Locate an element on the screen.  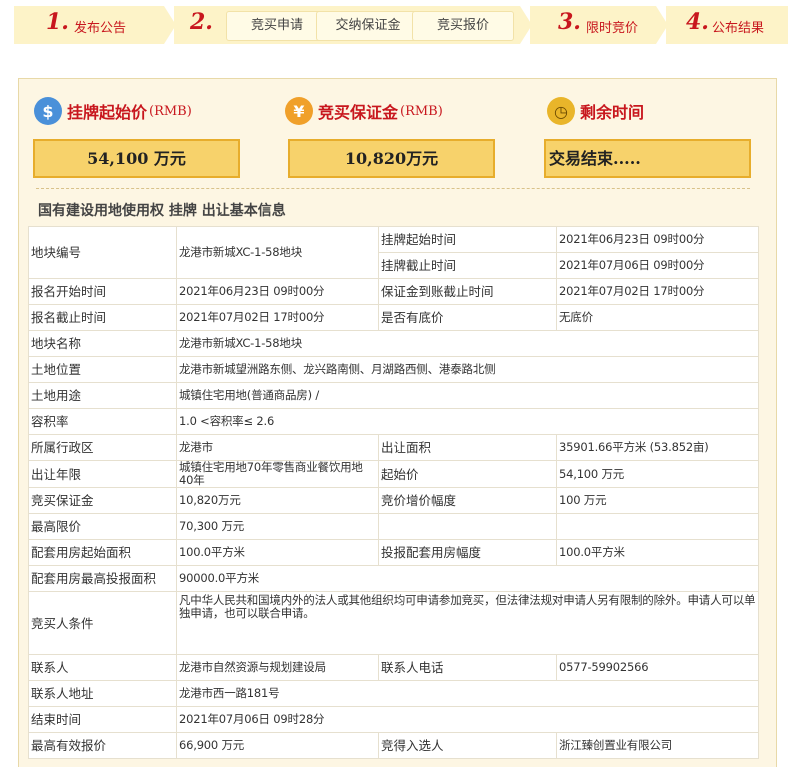
table-key: 起始价 is located at coordinates (467, 474).